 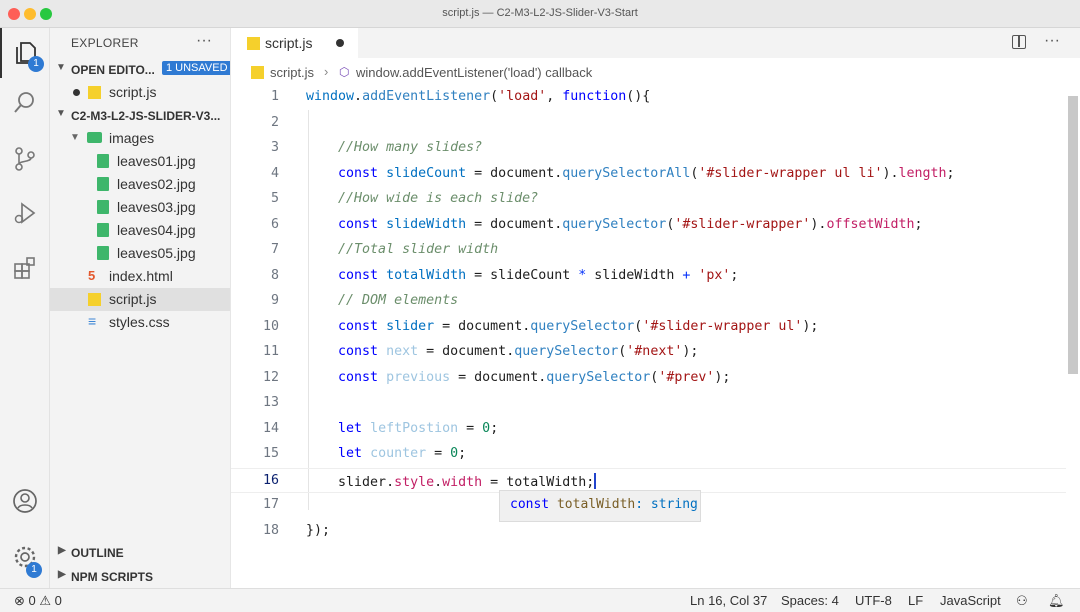 What do you see at coordinates (648, 404) in the screenshot?
I see `code-line: 13` at bounding box center [648, 404].